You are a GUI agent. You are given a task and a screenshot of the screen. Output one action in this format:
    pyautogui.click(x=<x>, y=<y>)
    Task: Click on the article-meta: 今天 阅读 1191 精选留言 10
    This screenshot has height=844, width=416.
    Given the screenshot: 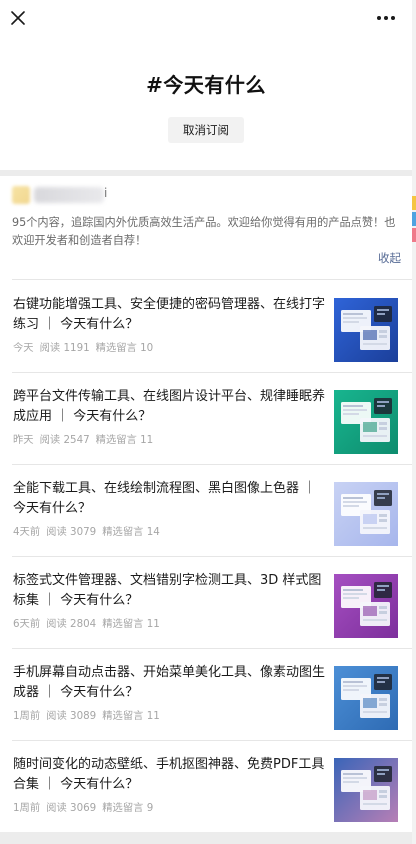 What is the action you would take?
    pyautogui.click(x=83, y=346)
    